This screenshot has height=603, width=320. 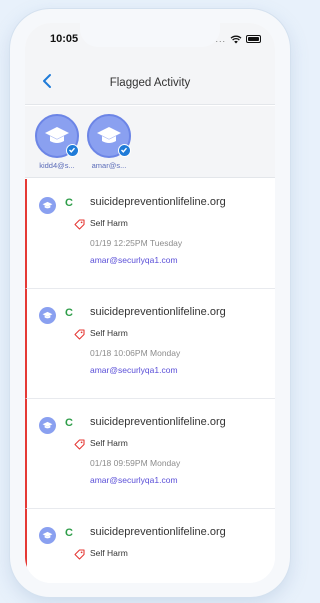 What do you see at coordinates (64, 39) in the screenshot?
I see `status-time: 10:05` at bounding box center [64, 39].